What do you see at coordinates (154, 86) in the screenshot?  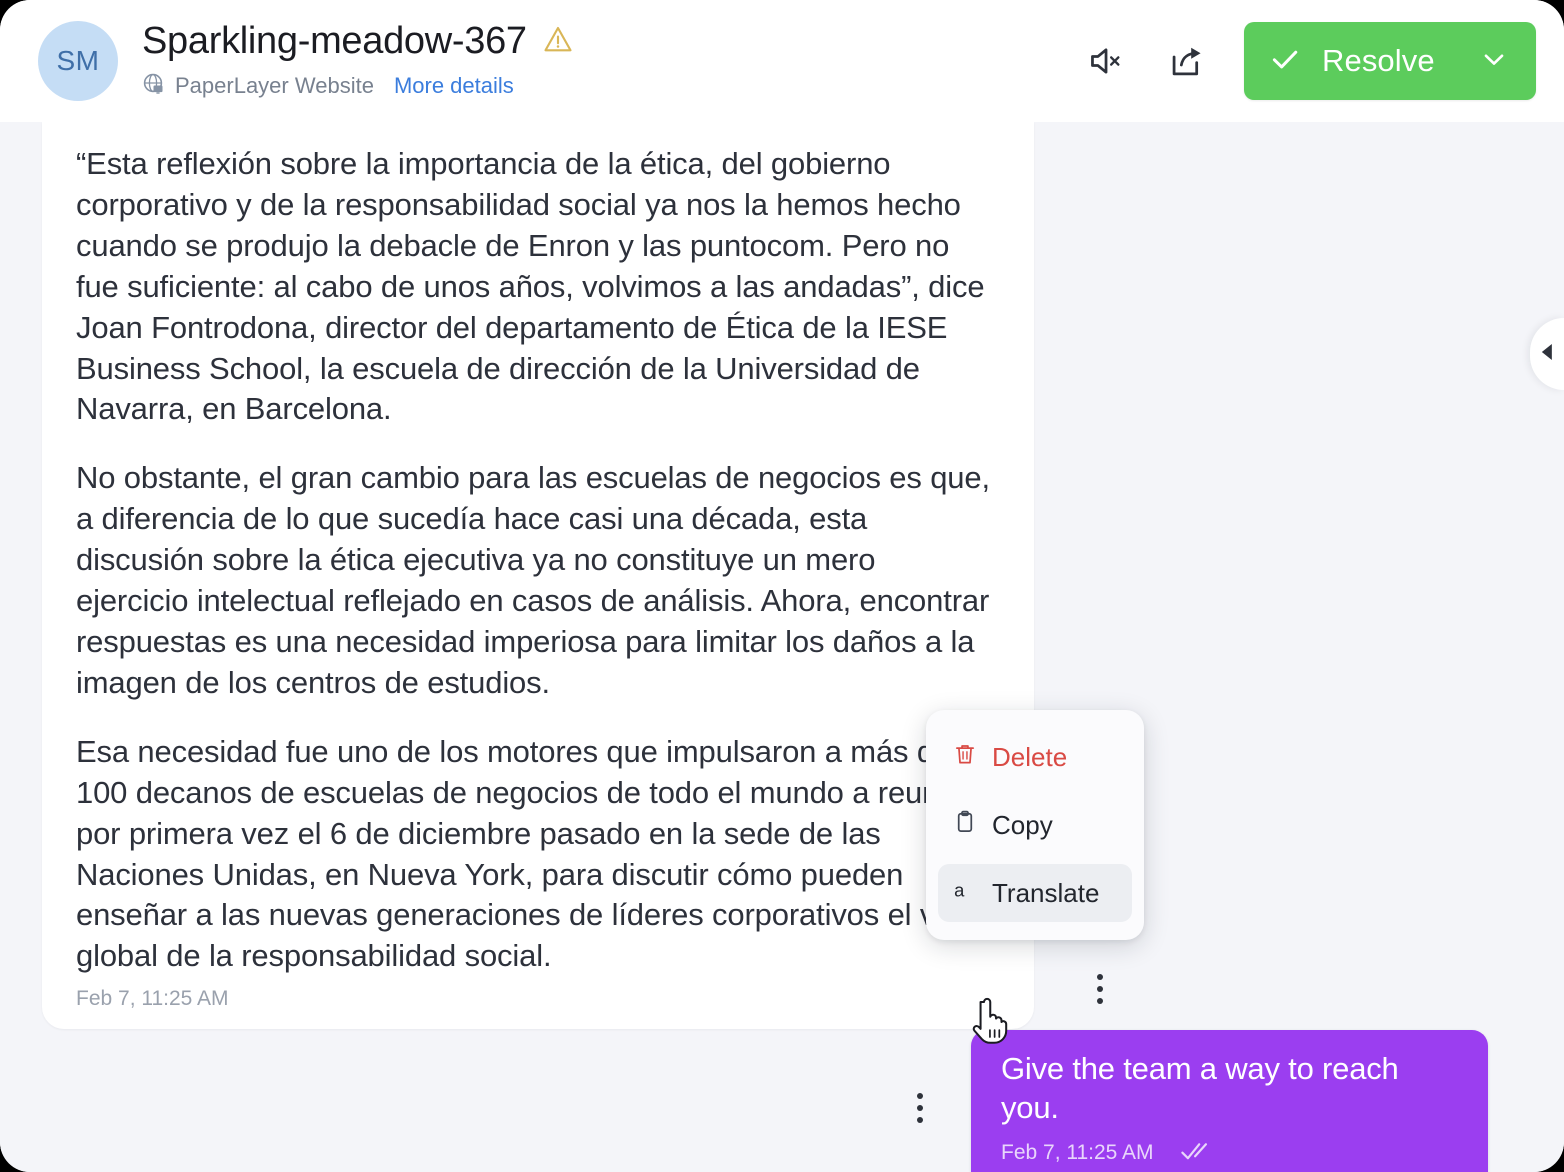 I see `globe-website-icon` at bounding box center [154, 86].